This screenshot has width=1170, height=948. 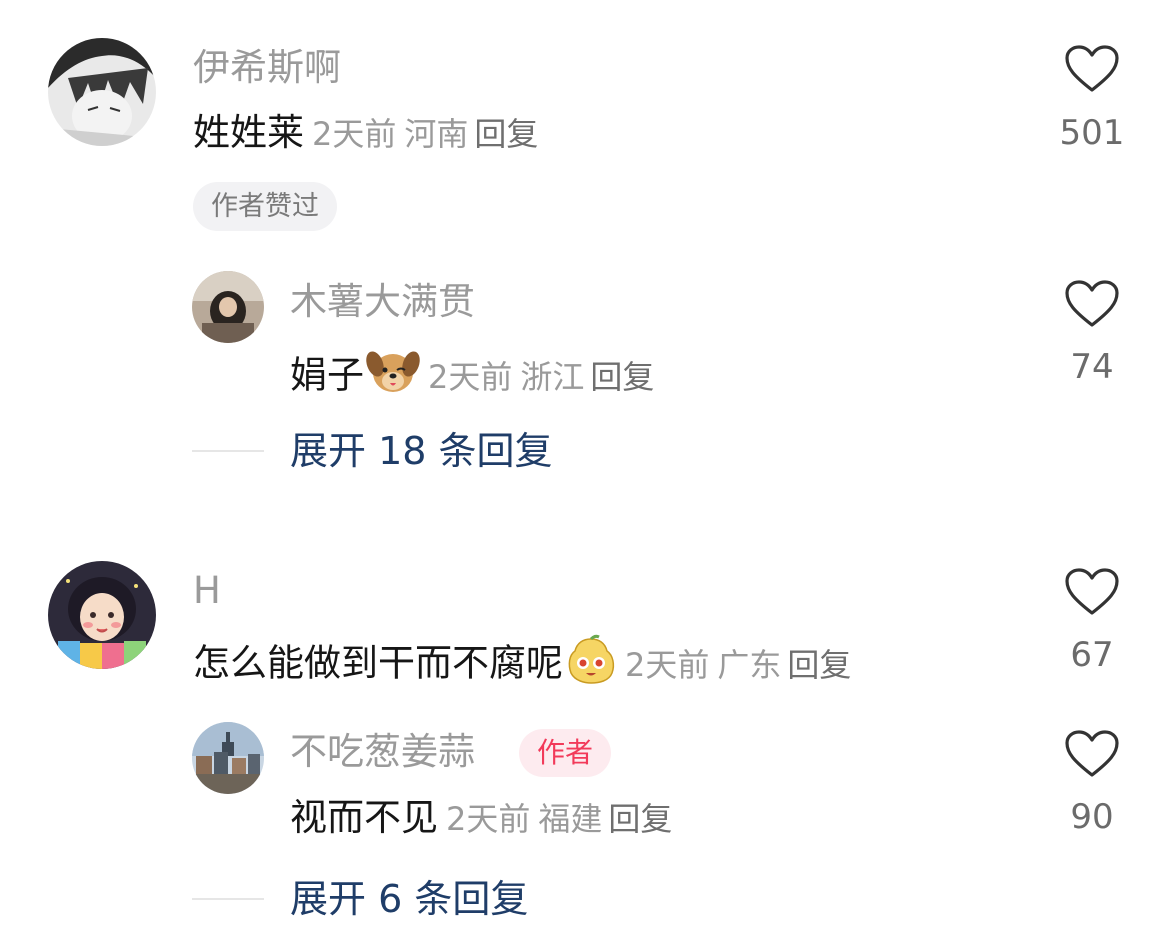 I want to click on expand-replies-button: 展开 6 条回复, so click(x=409, y=899).